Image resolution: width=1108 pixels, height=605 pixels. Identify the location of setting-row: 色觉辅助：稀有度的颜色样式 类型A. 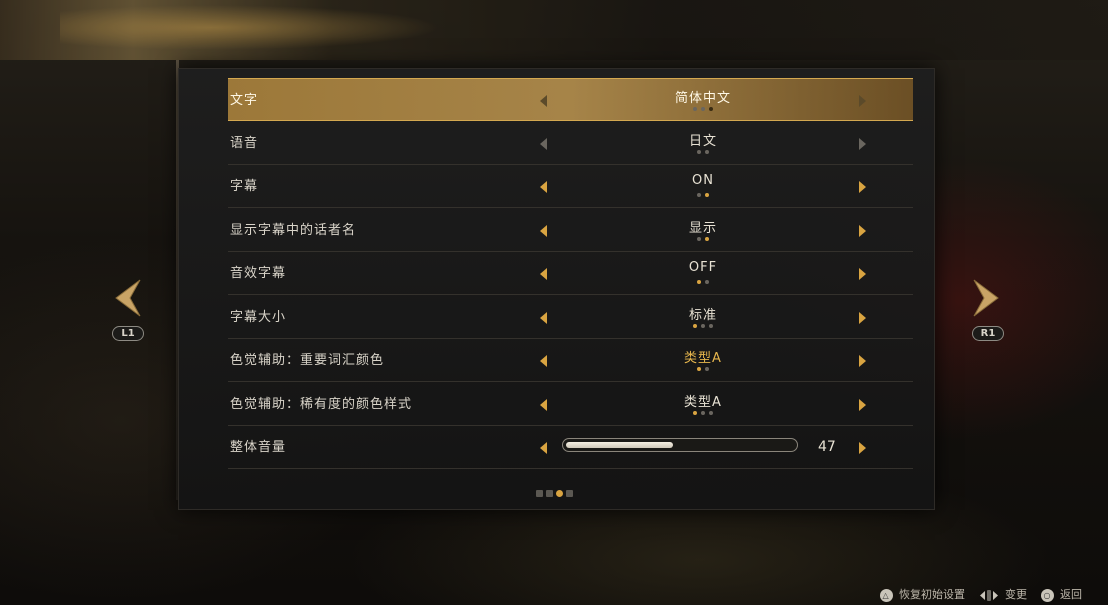
(570, 404).